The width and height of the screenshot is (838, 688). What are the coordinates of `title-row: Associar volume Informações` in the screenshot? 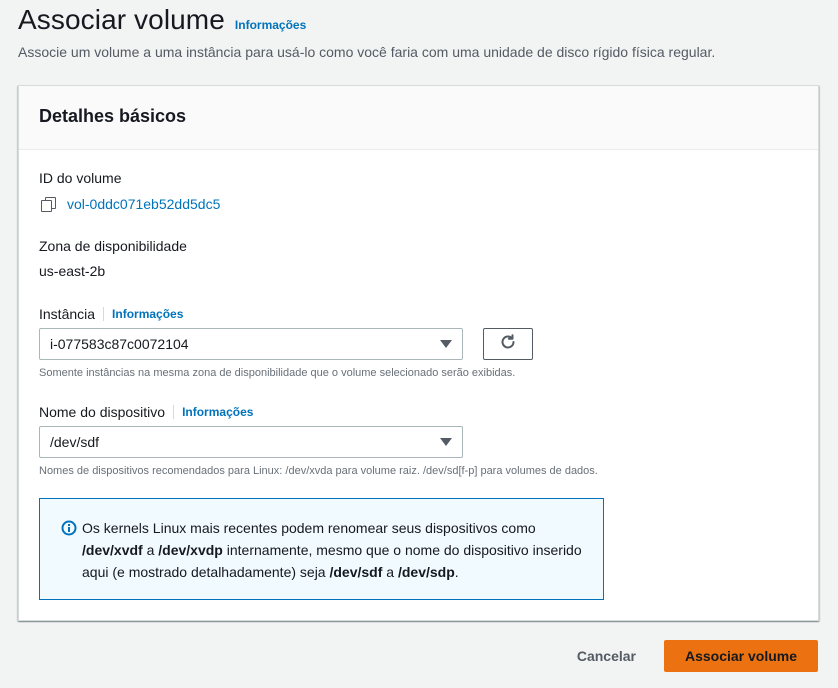 It's located at (423, 20).